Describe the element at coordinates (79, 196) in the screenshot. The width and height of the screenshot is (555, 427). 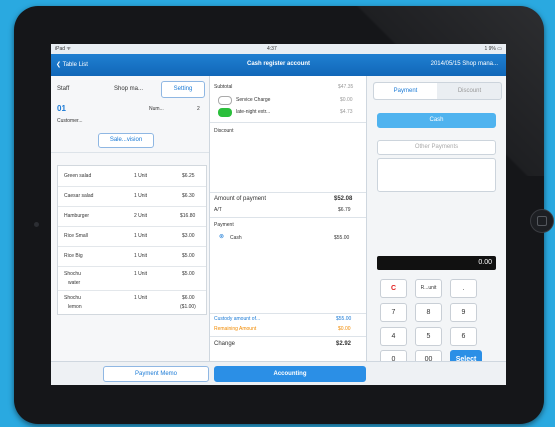
I see `item-name: Caesar salad` at that location.